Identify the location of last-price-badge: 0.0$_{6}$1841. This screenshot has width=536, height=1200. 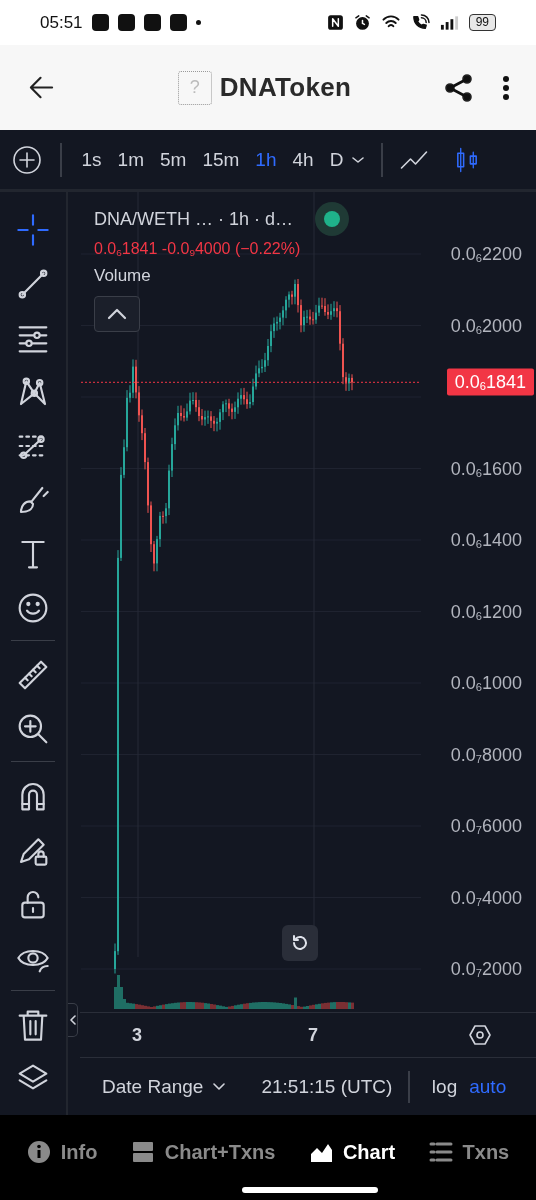
(490, 382).